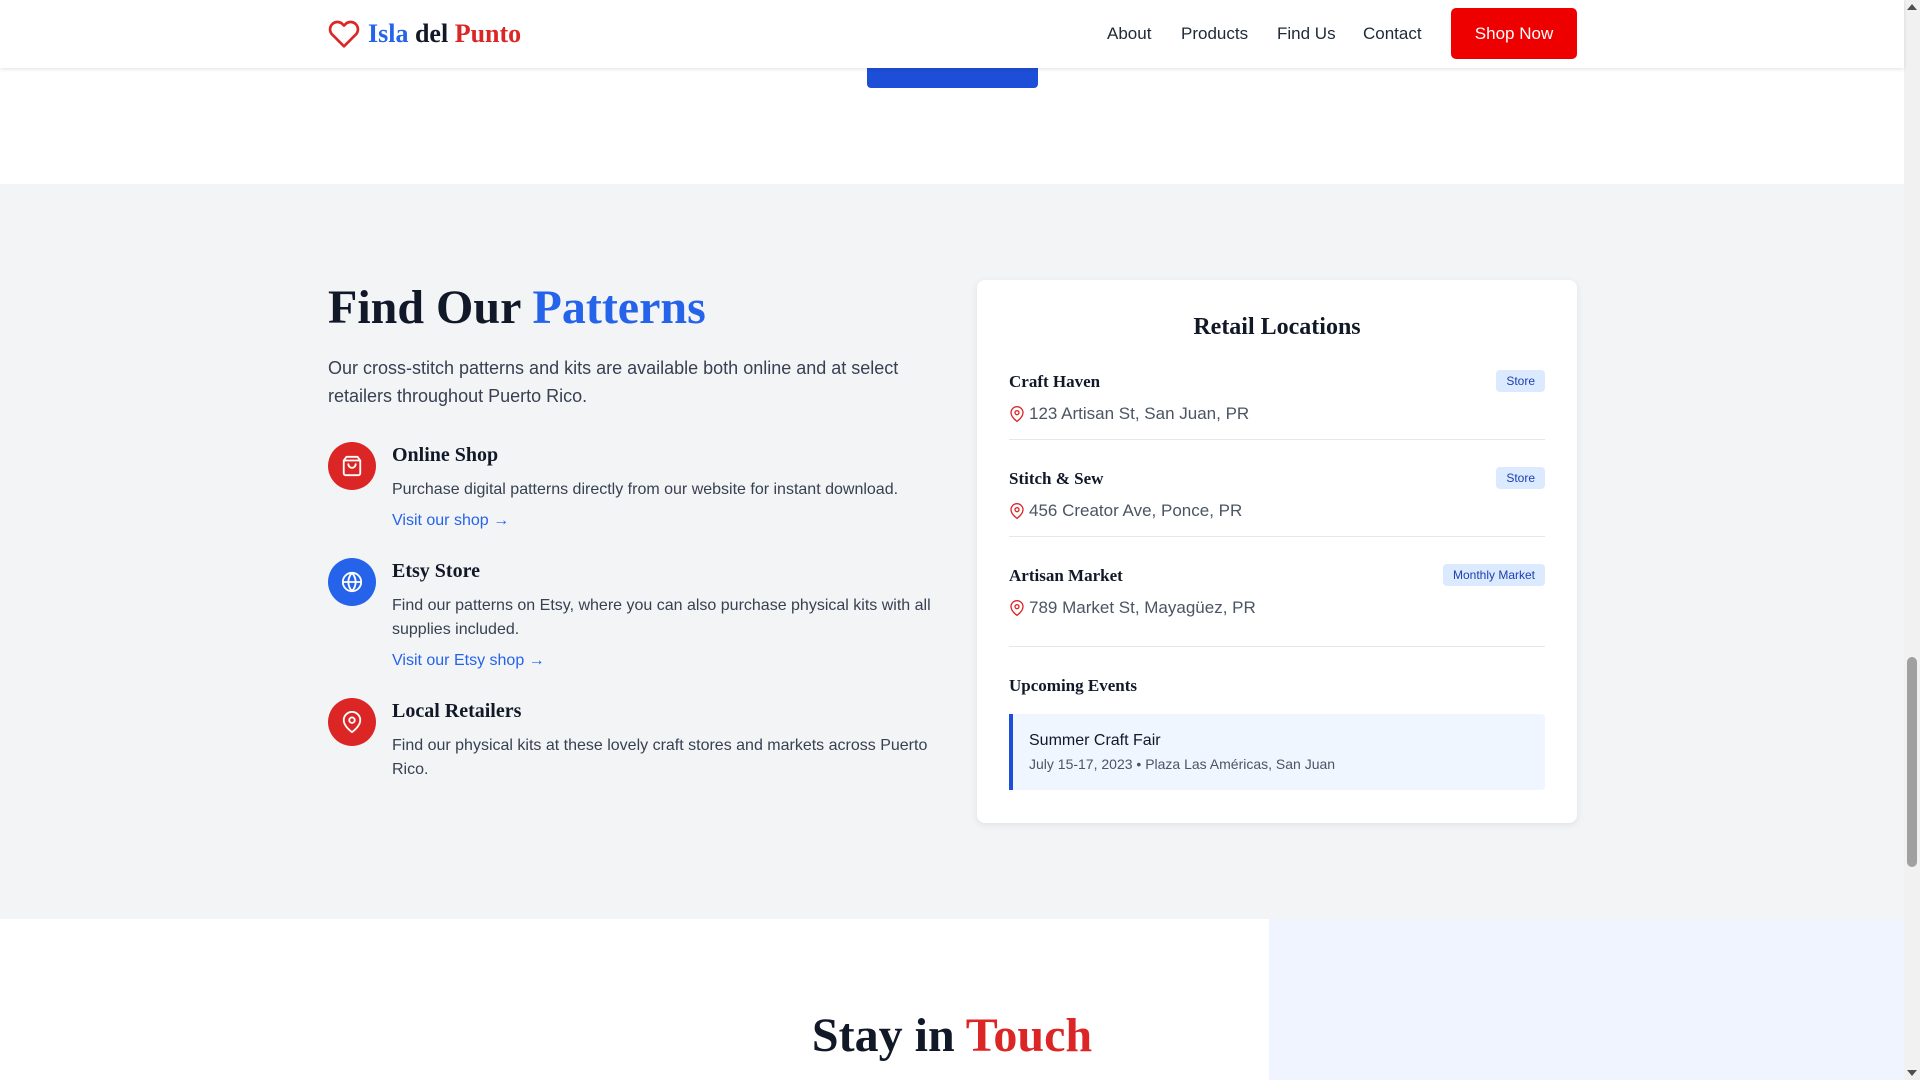  I want to click on event-name: Summer Craft Fair, so click(1095, 740).